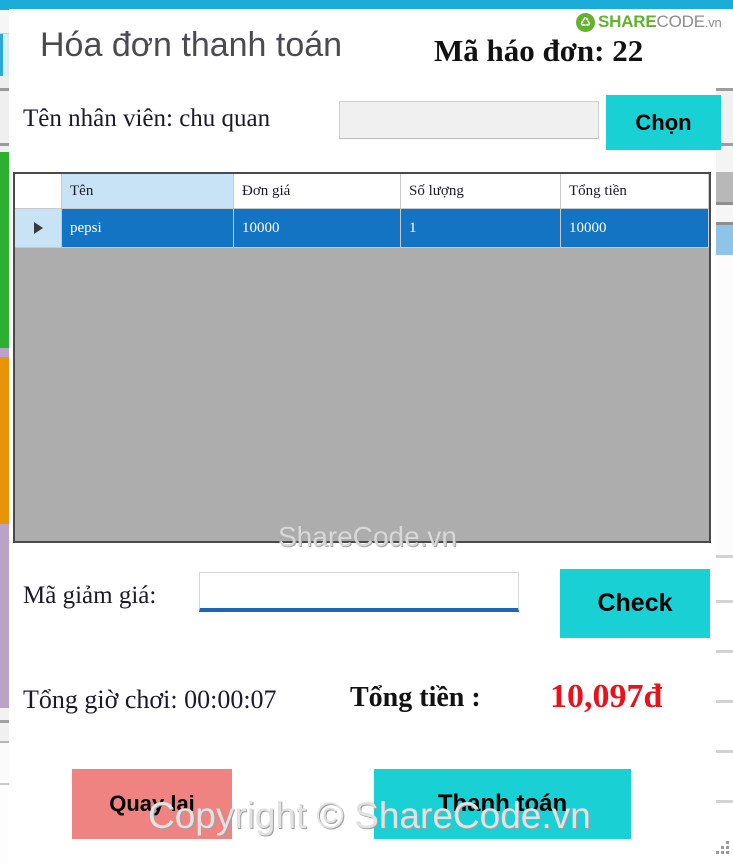 Image resolution: width=733 pixels, height=865 pixels. Describe the element at coordinates (38, 228) in the screenshot. I see `row-selector-arrow-icon` at that location.